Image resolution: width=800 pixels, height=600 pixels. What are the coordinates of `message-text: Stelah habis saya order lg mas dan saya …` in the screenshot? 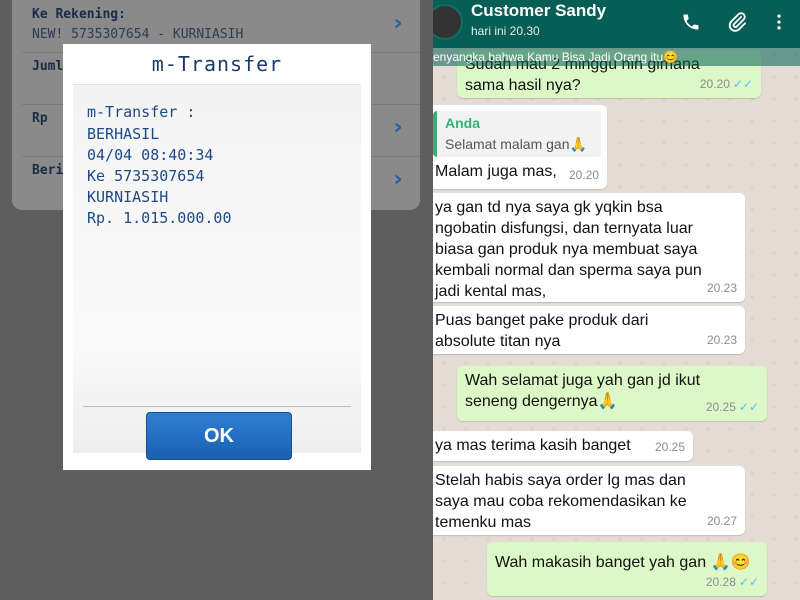 It's located at (561, 501).